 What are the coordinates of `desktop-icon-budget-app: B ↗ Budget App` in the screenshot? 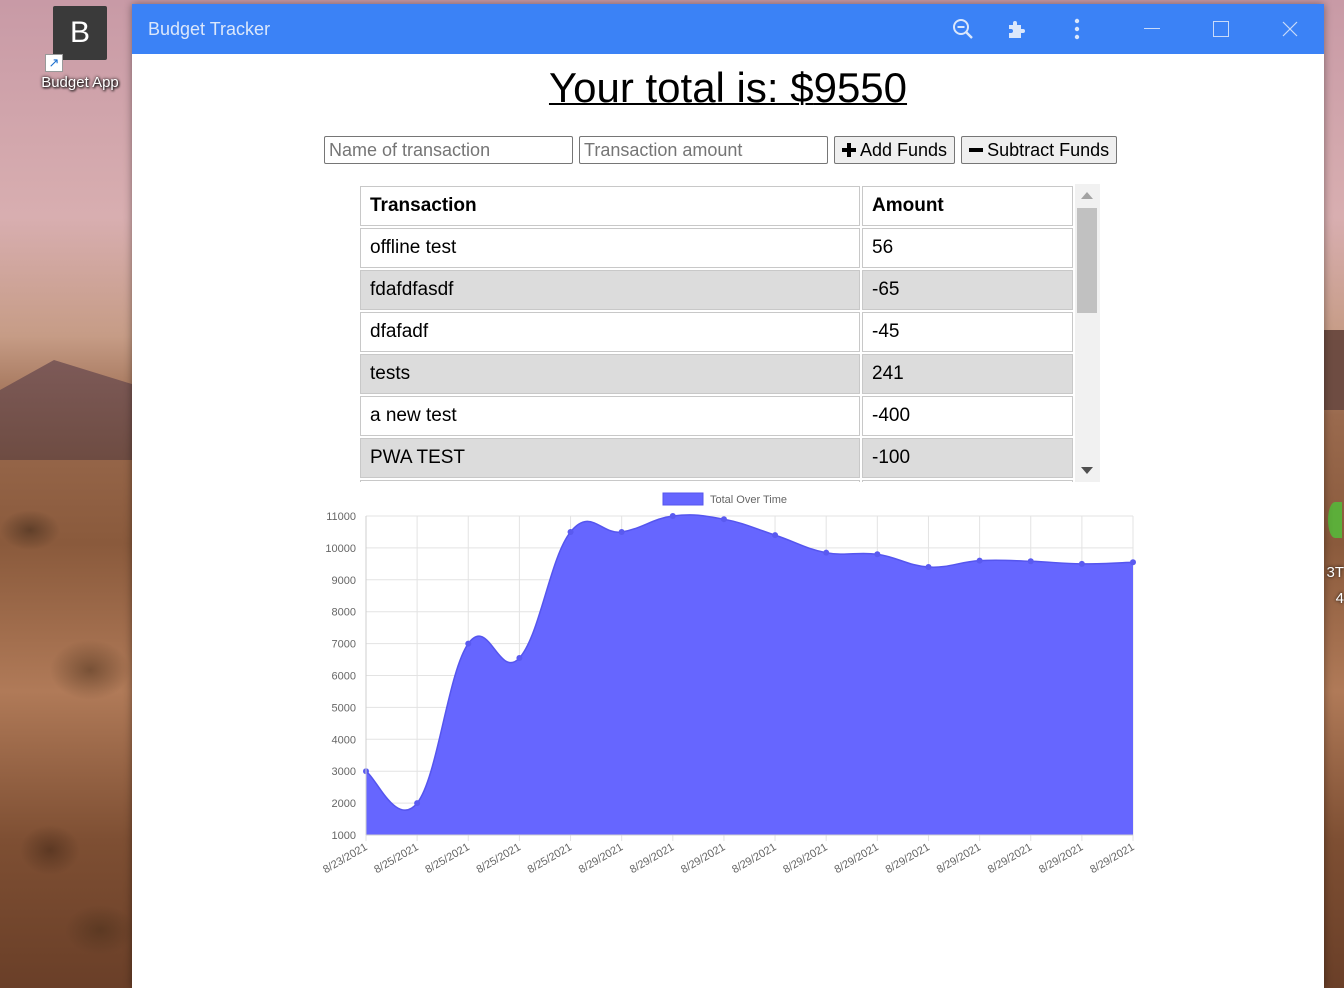 It's located at (80, 48).